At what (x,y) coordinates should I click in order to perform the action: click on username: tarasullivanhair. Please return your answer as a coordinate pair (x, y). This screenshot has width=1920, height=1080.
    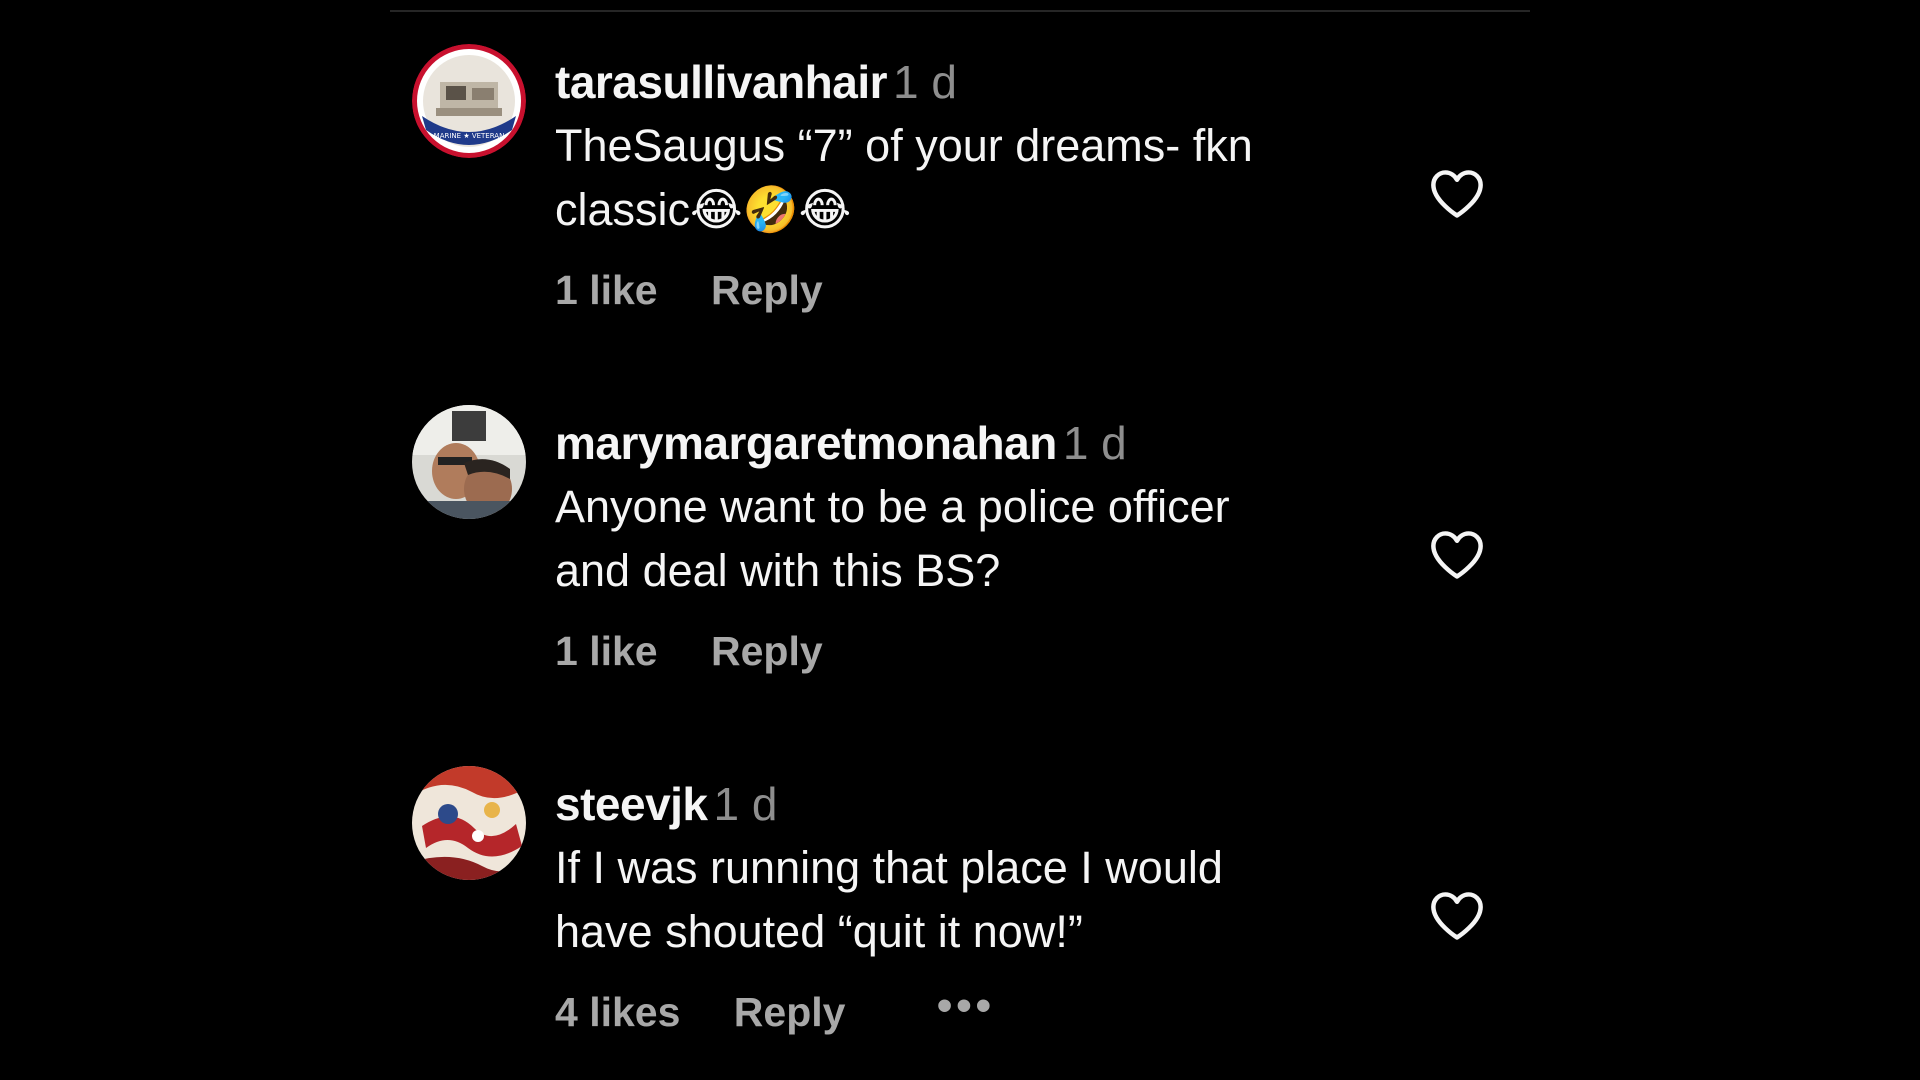
    Looking at the image, I should click on (721, 82).